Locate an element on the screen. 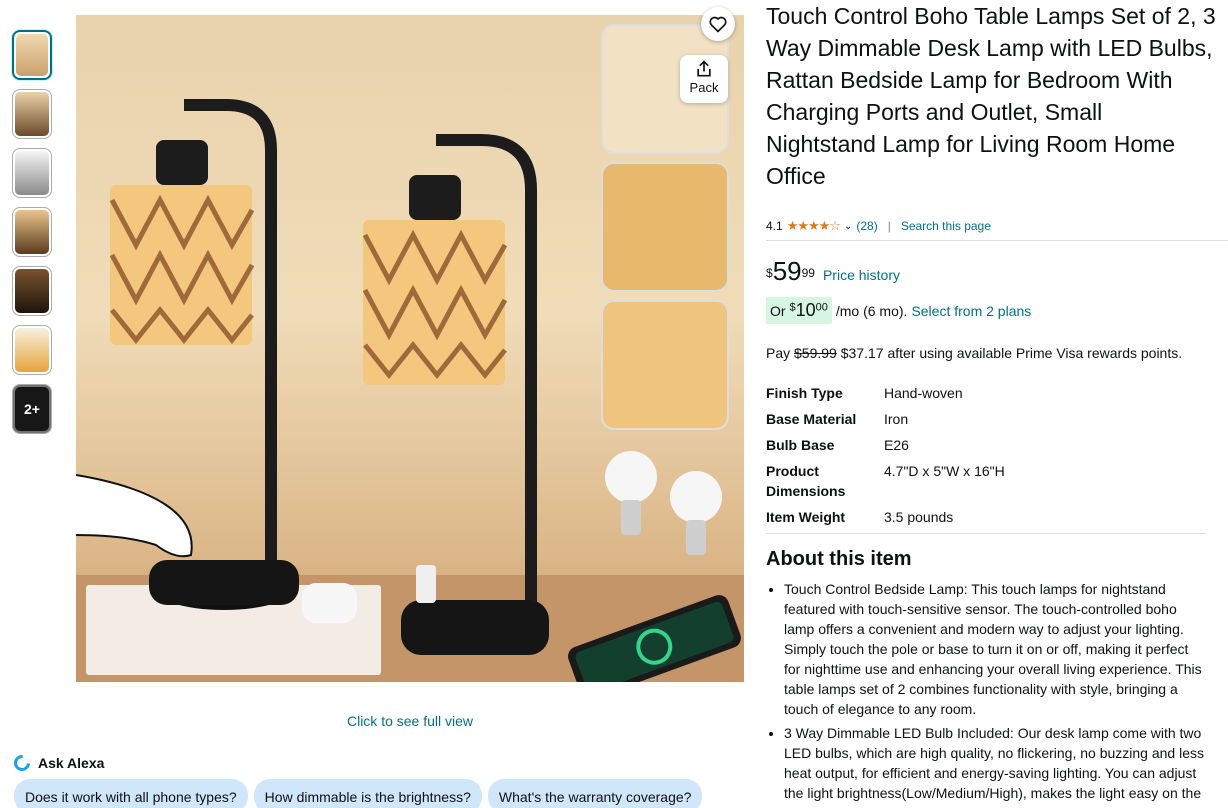 This screenshot has height=808, width=1228. spec-key: Base Material is located at coordinates (811, 419).